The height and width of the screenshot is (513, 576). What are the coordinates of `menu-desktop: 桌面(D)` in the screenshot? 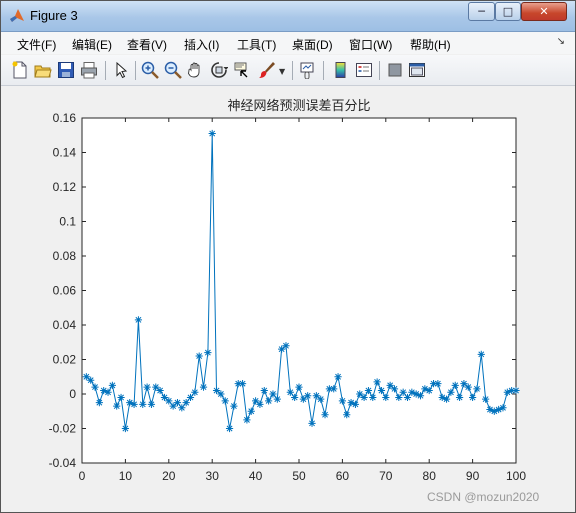 It's located at (312, 44).